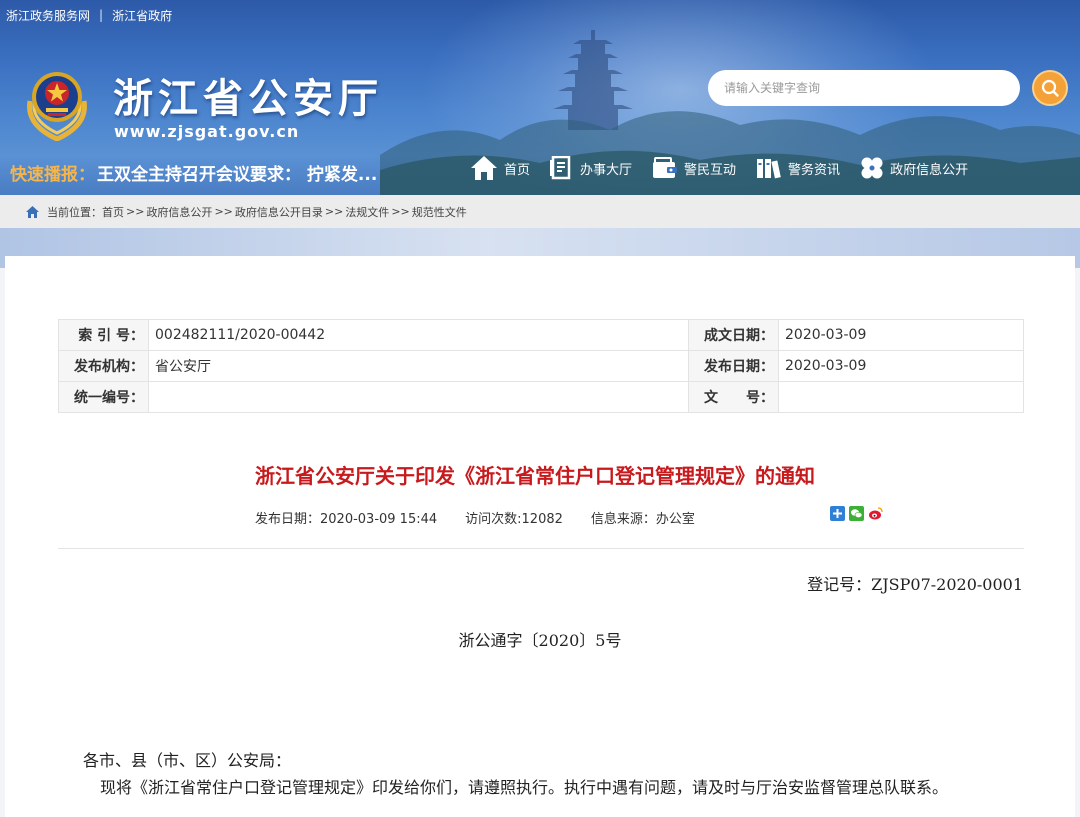 The image size is (1080, 817). I want to click on clover-icon, so click(872, 168).